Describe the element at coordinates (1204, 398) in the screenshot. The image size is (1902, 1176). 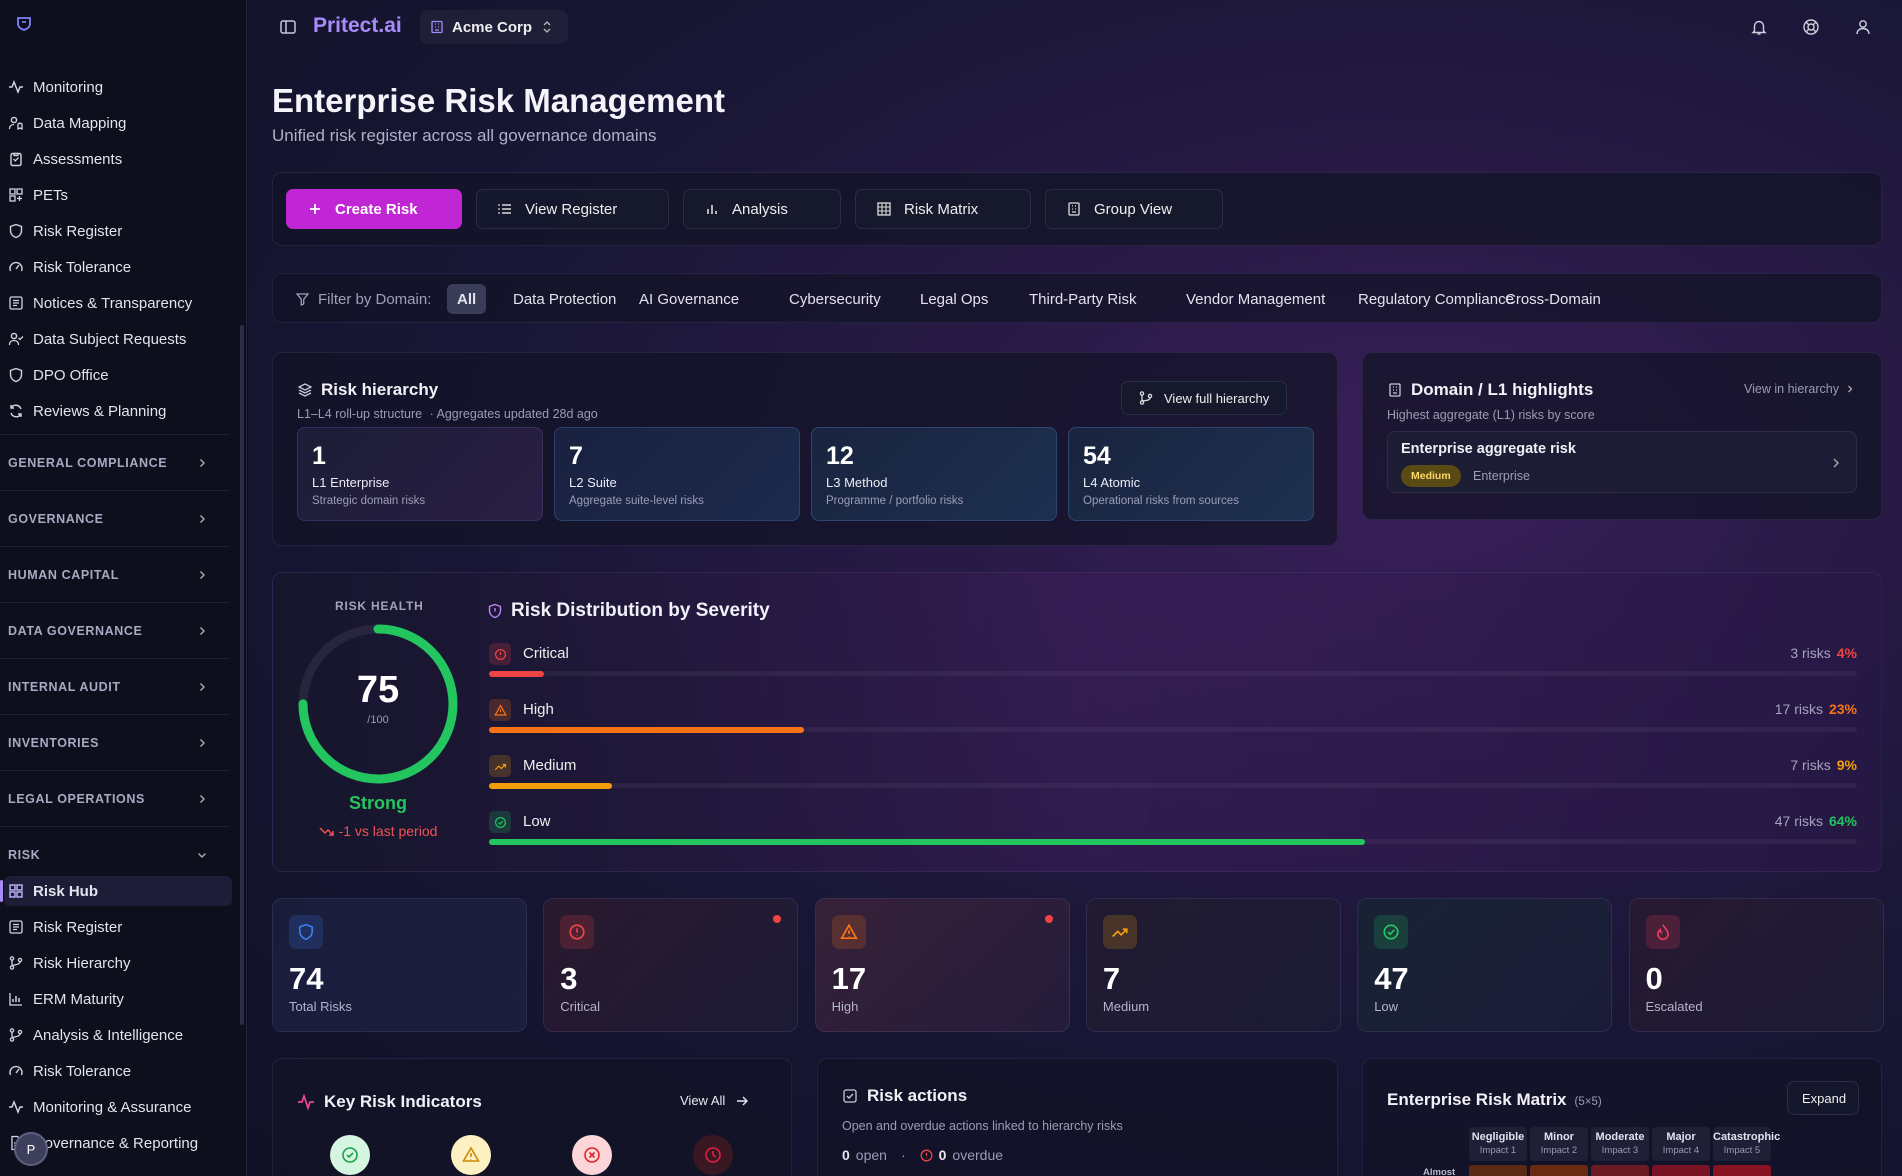
I see `view-full-hierarchy-button: View full hierarchy` at that location.